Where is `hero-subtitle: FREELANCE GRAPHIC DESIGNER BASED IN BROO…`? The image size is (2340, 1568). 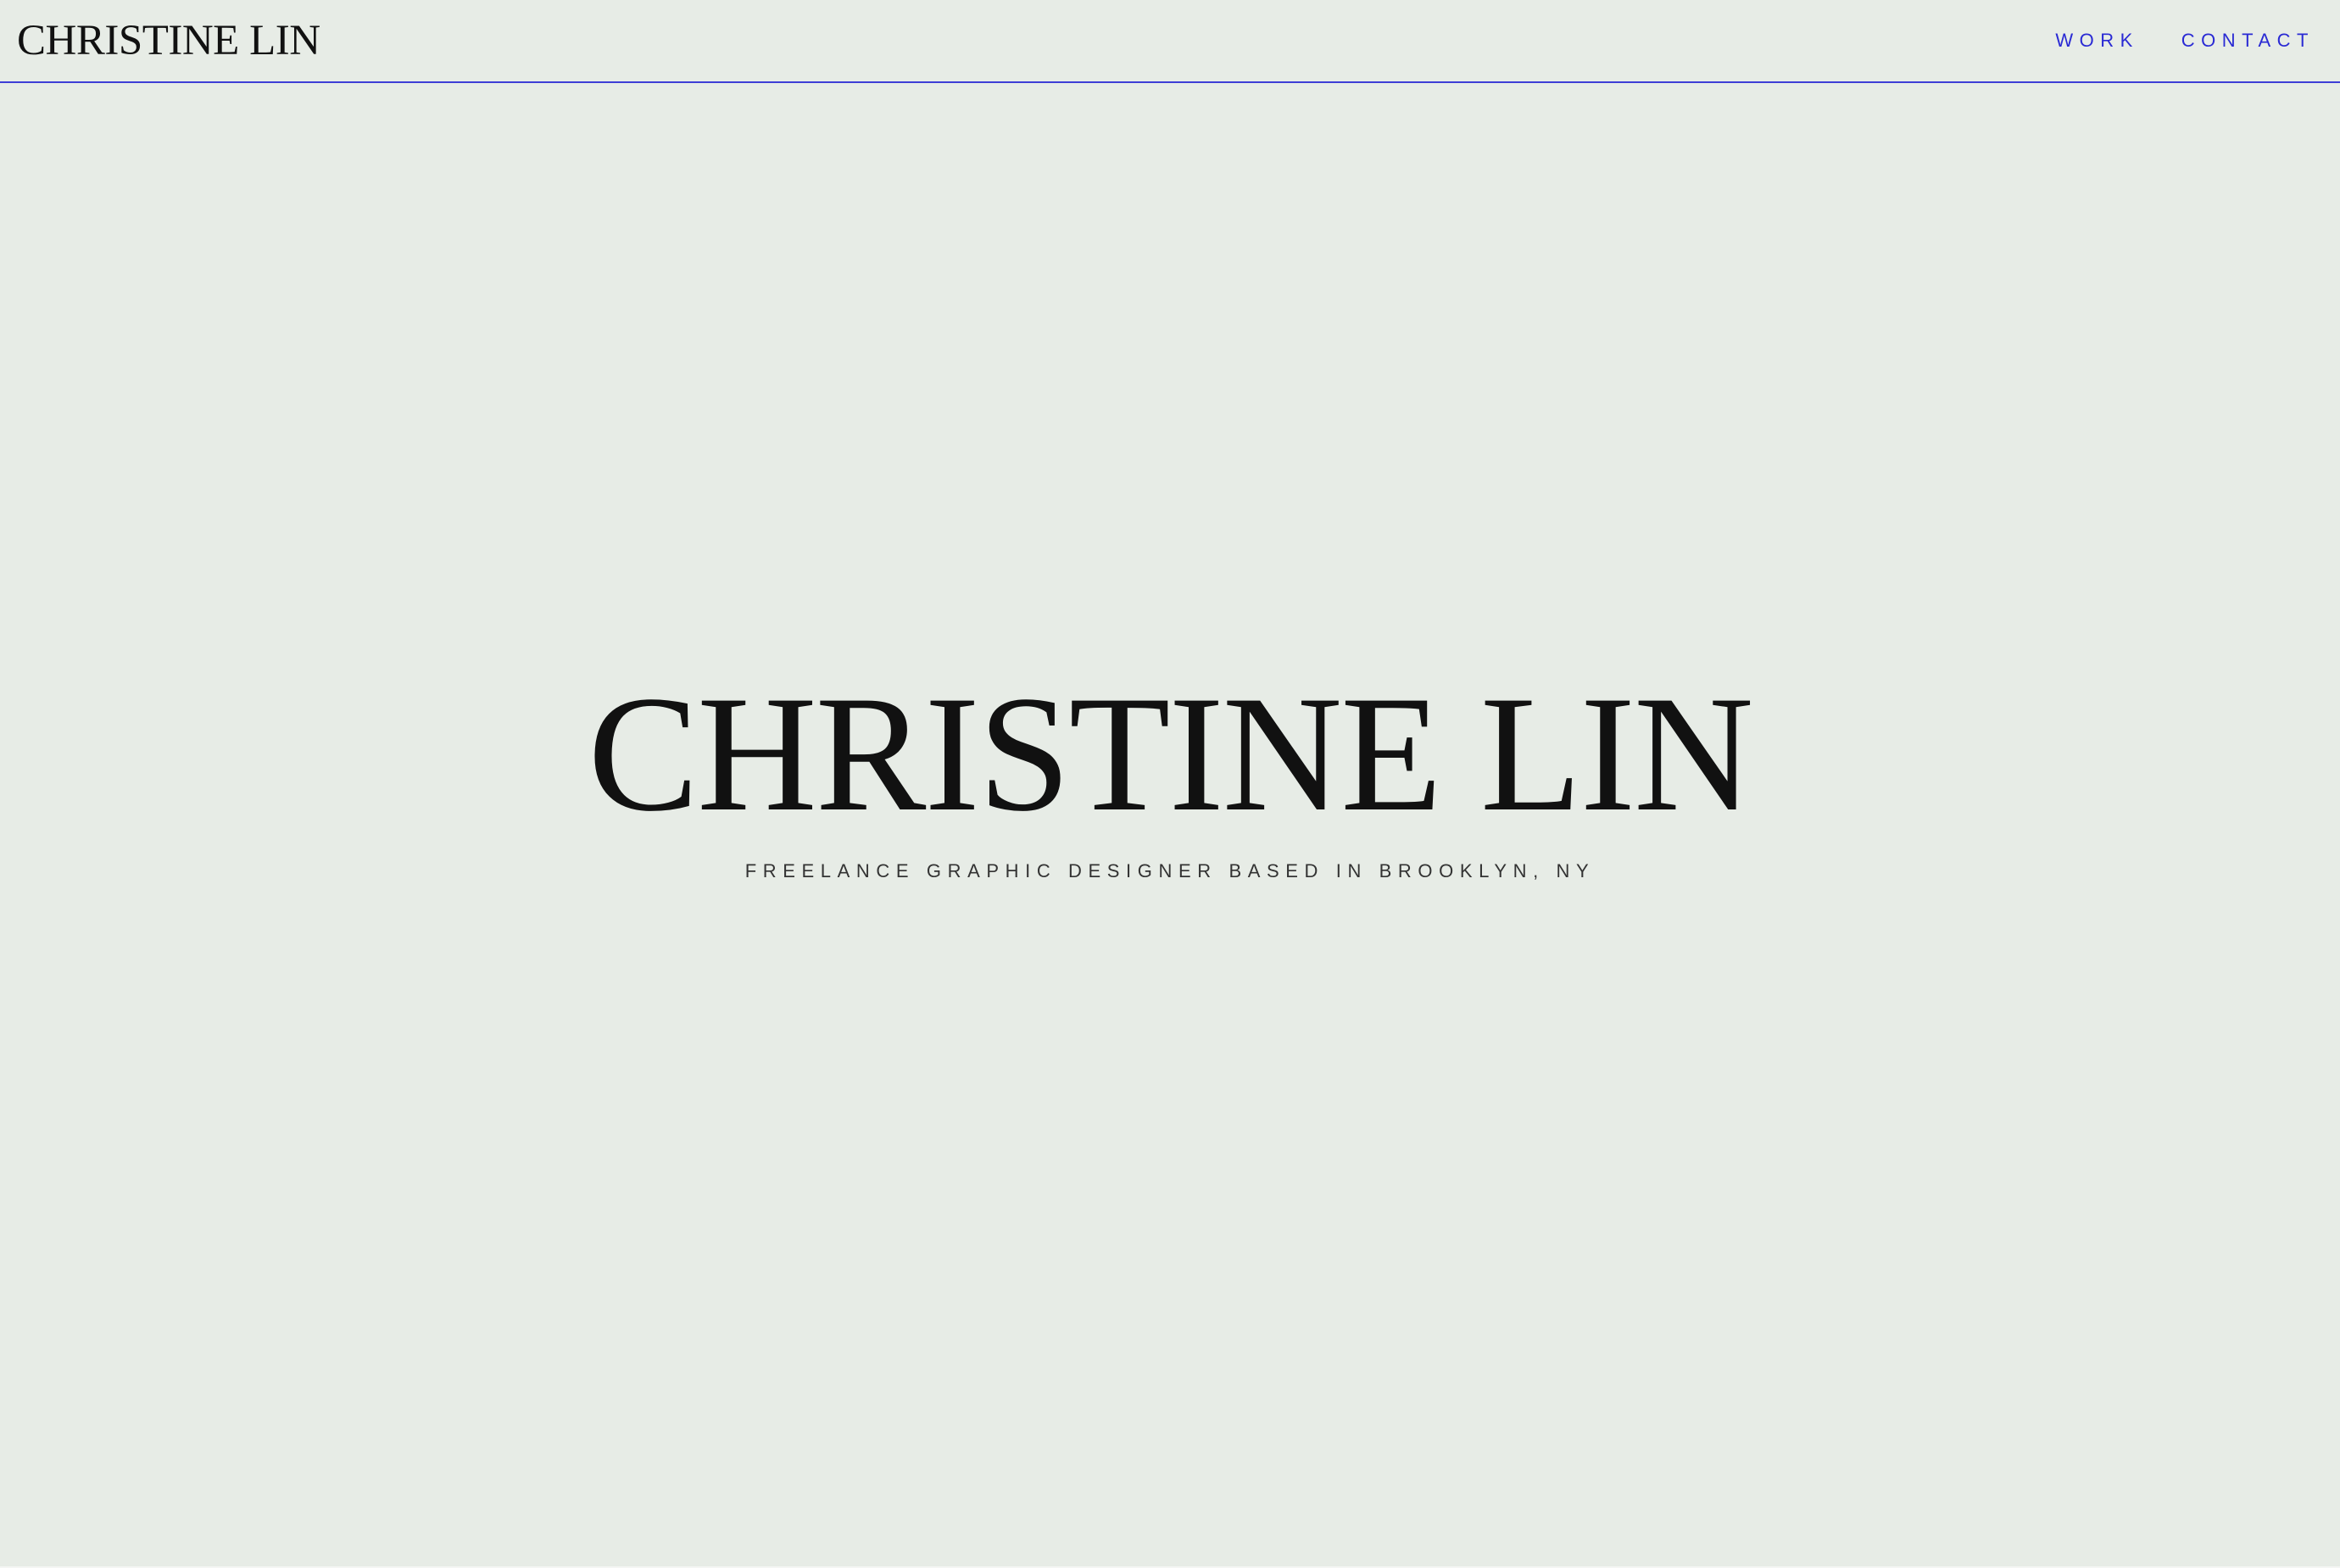 hero-subtitle: FREELANCE GRAPHIC DESIGNER BASED IN BROO… is located at coordinates (1170, 870).